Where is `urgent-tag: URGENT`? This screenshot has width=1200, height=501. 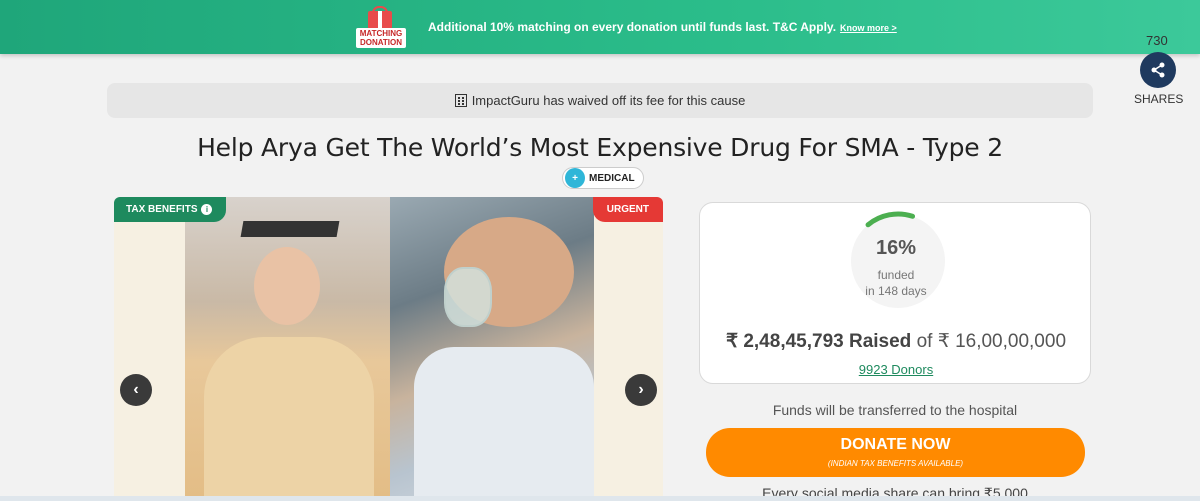
urgent-tag: URGENT is located at coordinates (627, 209).